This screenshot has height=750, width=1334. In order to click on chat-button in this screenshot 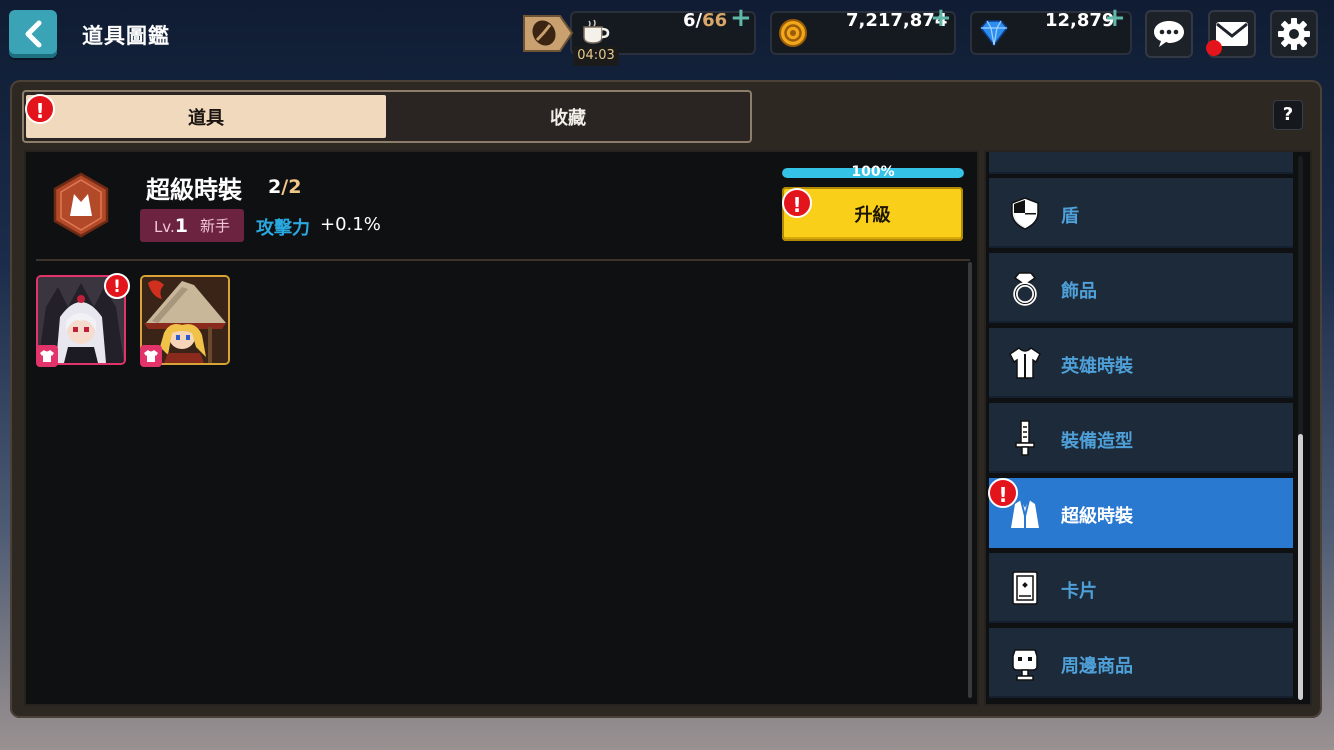, I will do `click(1169, 34)`.